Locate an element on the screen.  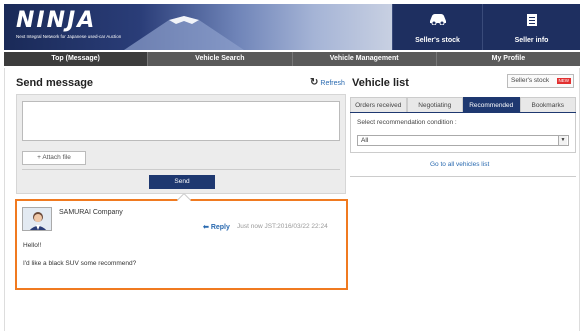
nav-top-message: Top (Message) is located at coordinates (76, 59).